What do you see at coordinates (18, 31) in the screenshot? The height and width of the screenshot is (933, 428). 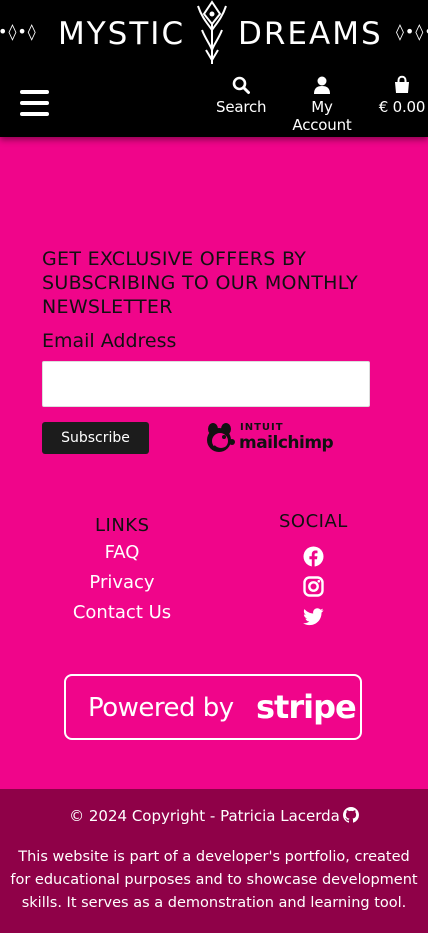 I see `brand-ornament-left: •◊•◊` at bounding box center [18, 31].